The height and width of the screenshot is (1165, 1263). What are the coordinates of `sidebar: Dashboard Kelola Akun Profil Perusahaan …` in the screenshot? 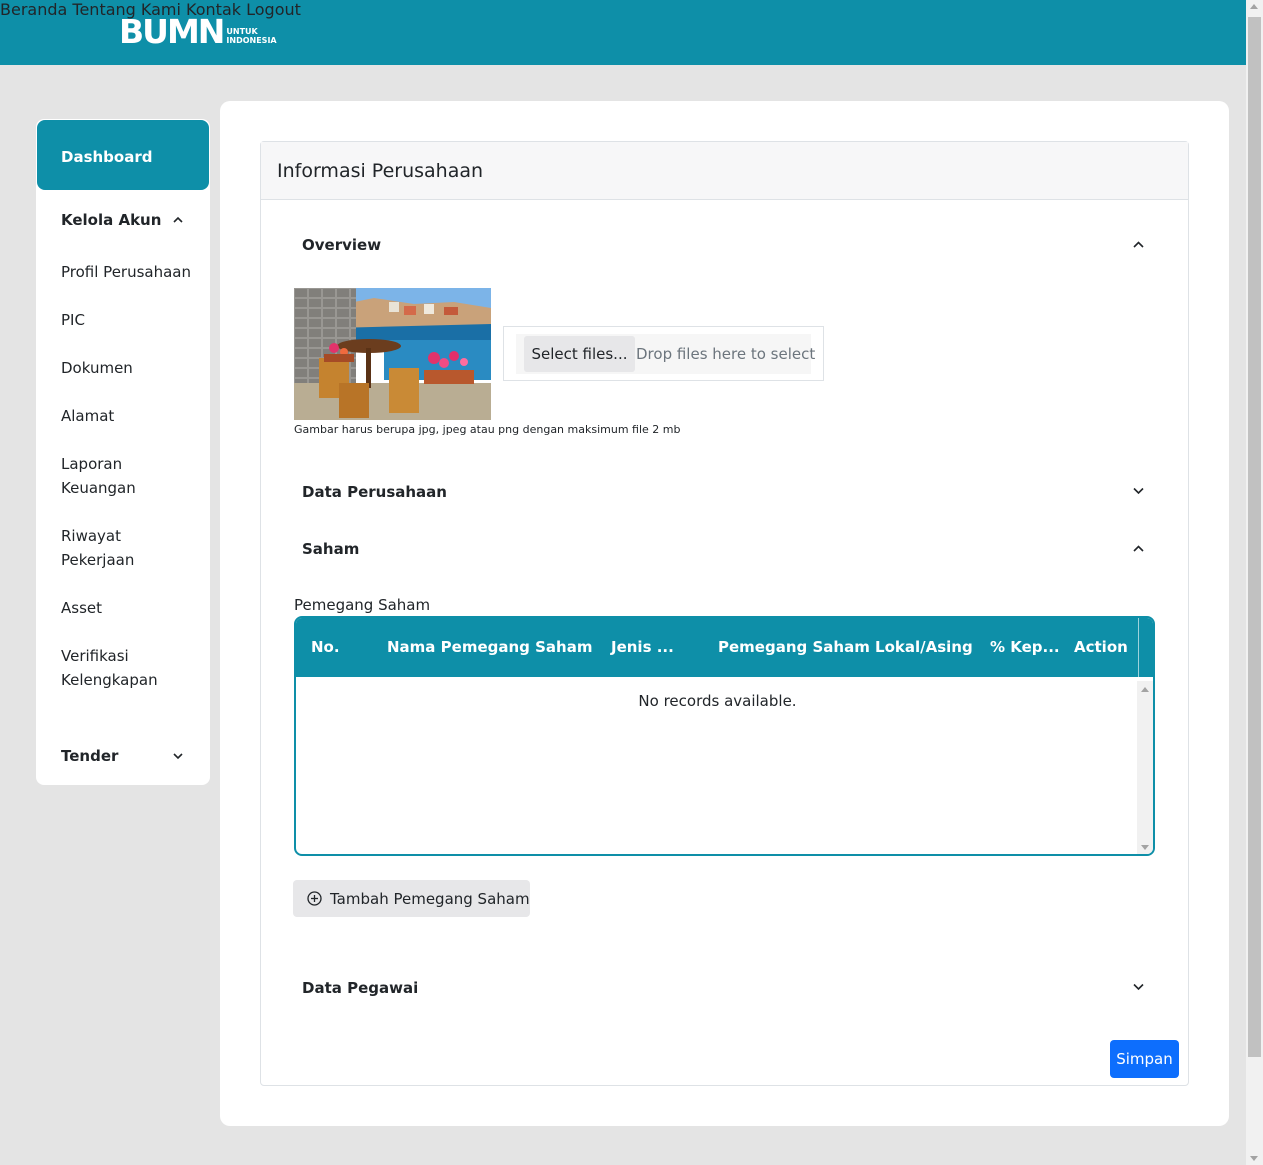 It's located at (123, 452).